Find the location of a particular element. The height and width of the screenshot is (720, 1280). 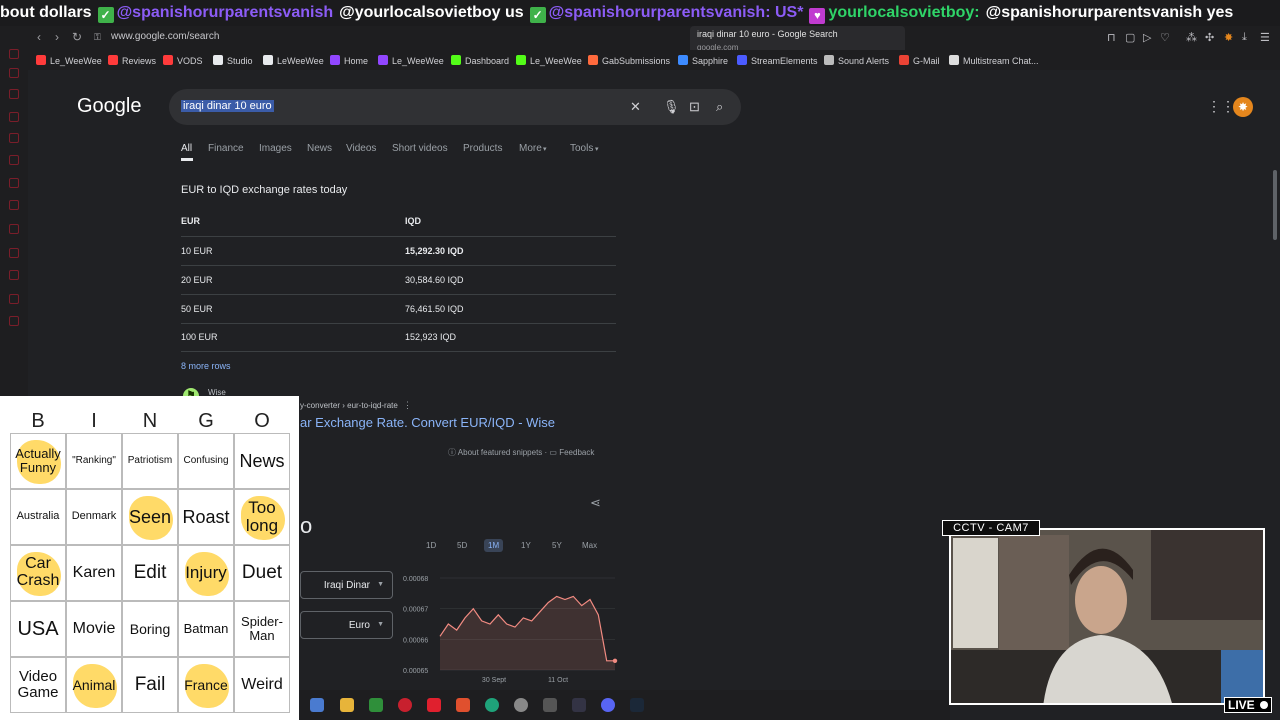

discord-icon is located at coordinates (608, 705).